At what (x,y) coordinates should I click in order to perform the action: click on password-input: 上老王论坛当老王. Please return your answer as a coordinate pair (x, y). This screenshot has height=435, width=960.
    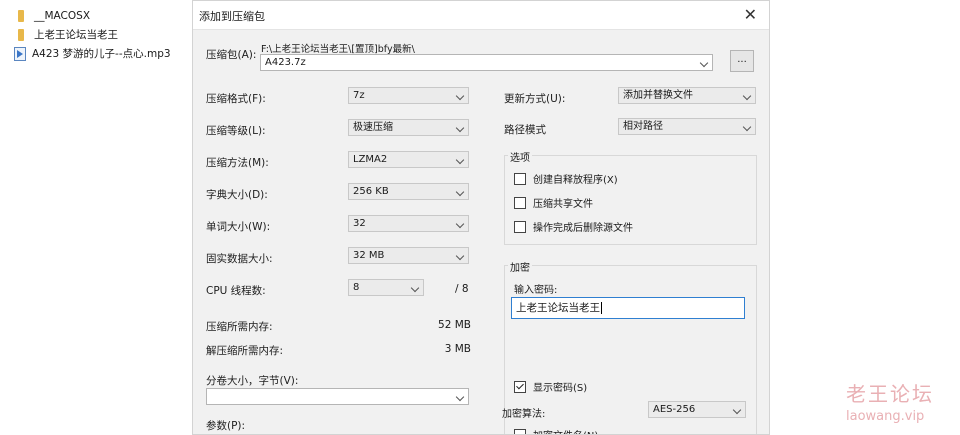
    Looking at the image, I should click on (628, 308).